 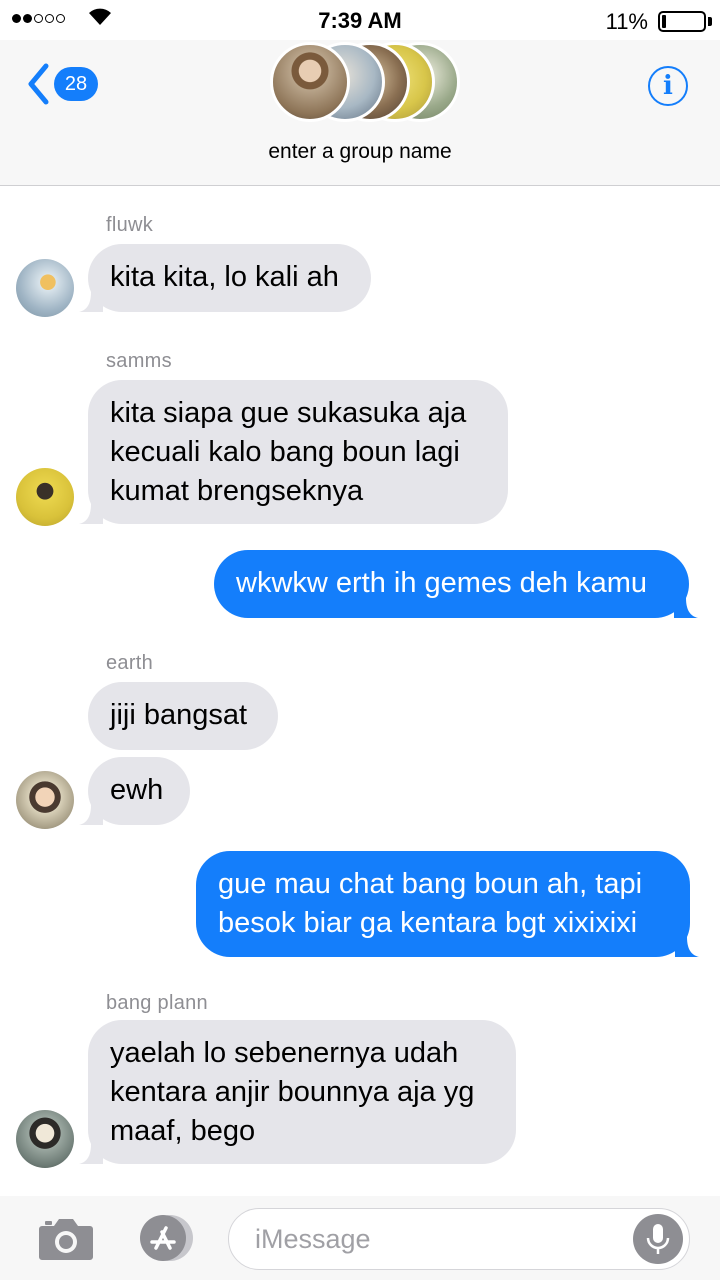 I want to click on incoming-message-bubble: jiji bangsat, so click(x=183, y=716).